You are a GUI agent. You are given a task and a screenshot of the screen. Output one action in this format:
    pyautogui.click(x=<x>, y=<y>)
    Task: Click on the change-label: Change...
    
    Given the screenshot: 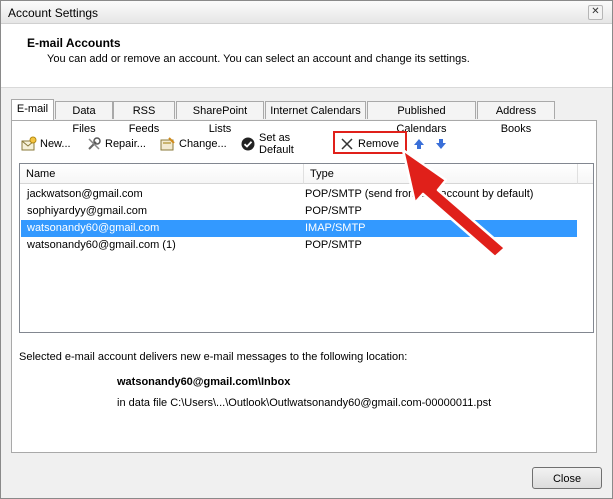 What is the action you would take?
    pyautogui.click(x=203, y=144)
    